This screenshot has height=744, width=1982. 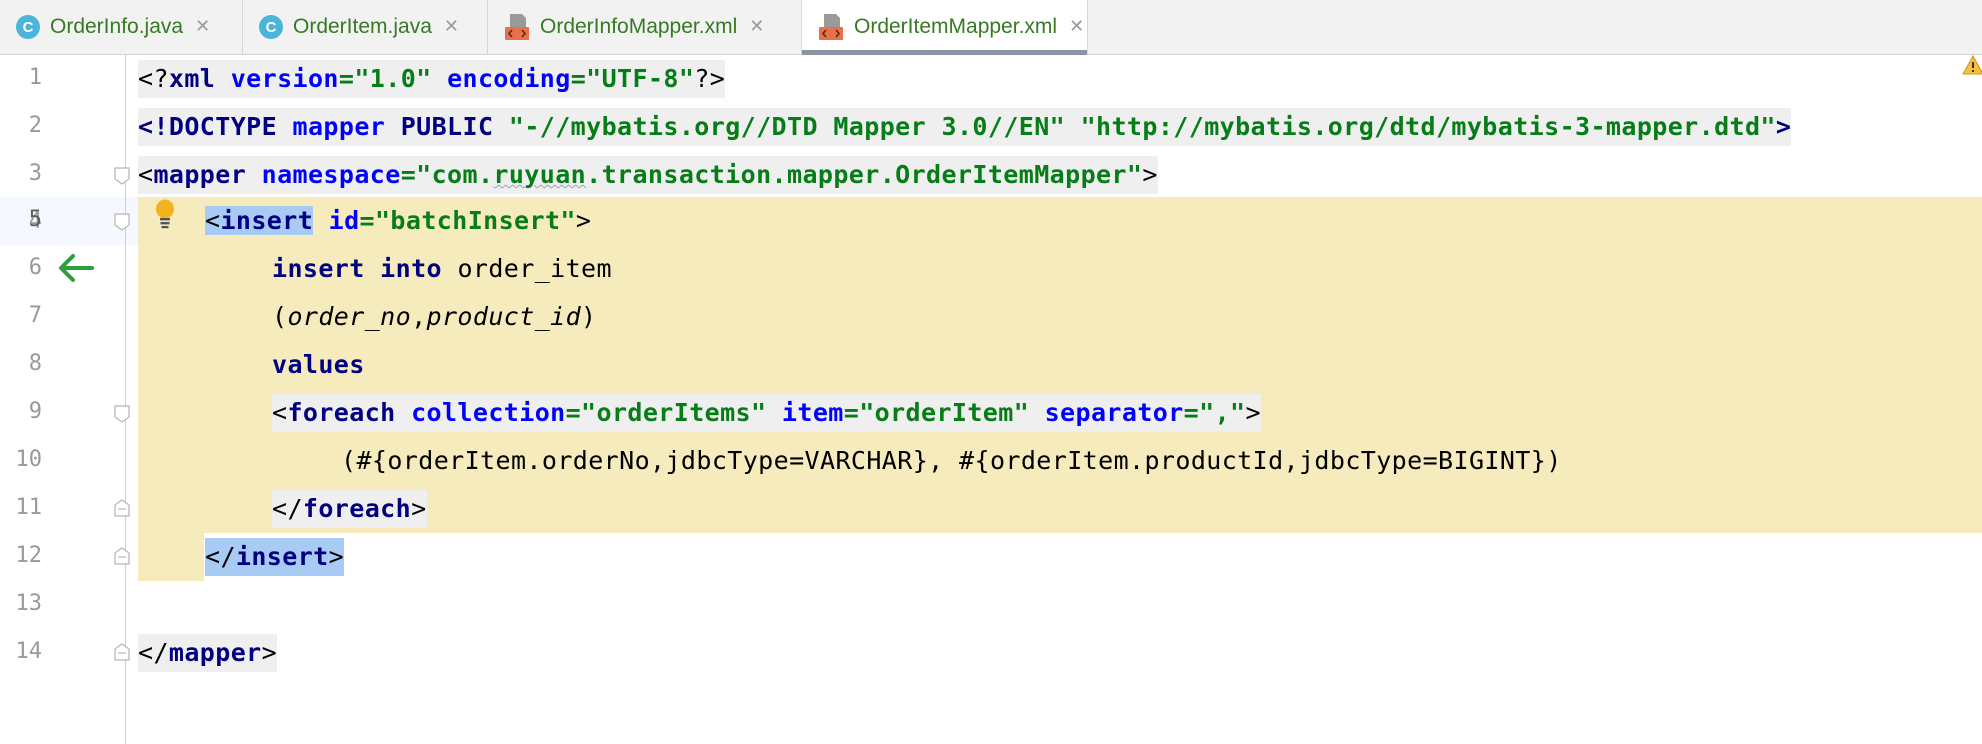 What do you see at coordinates (165, 214) in the screenshot?
I see `lightbulb-icon` at bounding box center [165, 214].